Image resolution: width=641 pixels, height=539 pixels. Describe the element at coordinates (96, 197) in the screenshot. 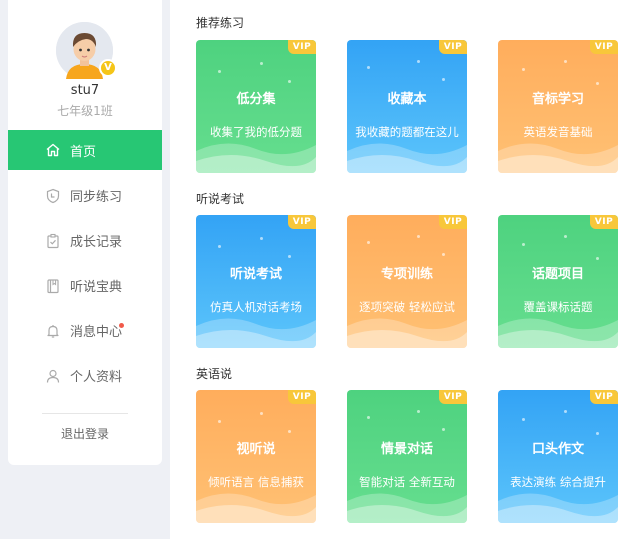

I see `sidebar-item-label: 同步练习` at that location.